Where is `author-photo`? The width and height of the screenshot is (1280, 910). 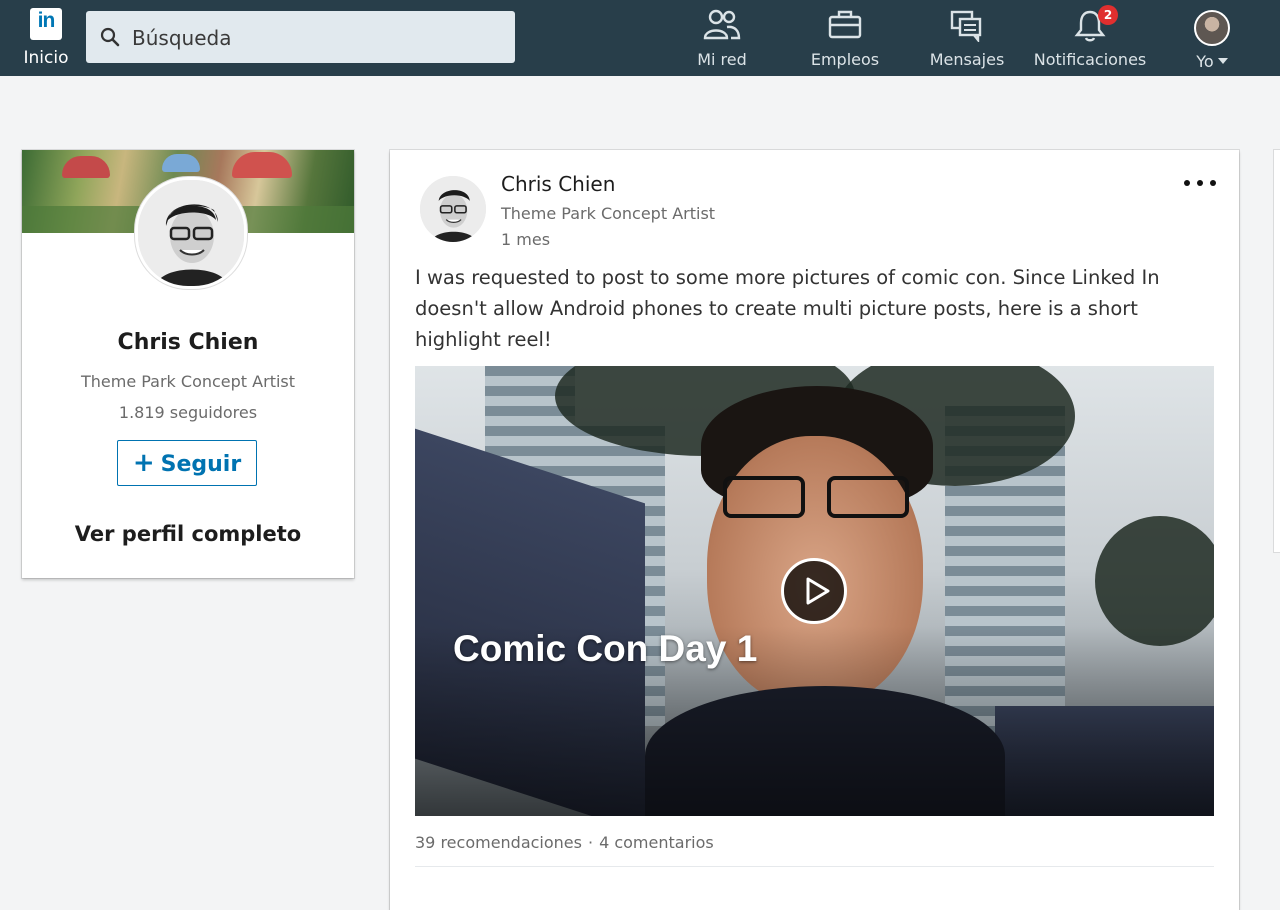 author-photo is located at coordinates (453, 209).